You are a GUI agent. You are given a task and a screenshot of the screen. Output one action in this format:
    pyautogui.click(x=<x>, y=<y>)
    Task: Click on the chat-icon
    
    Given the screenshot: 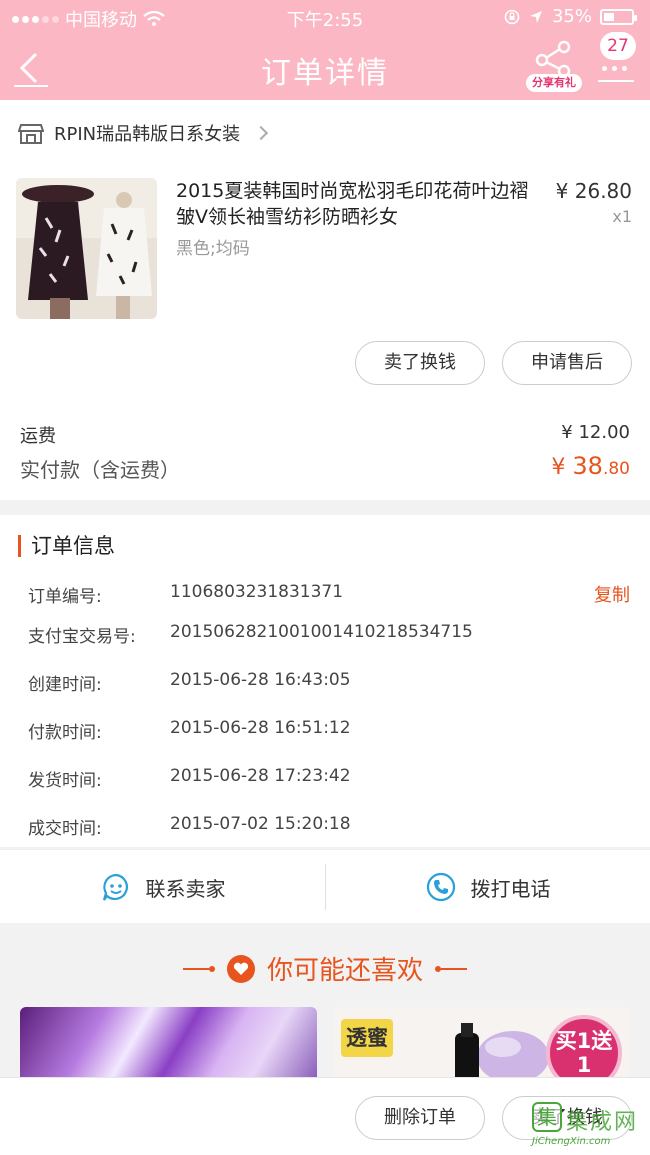 What is the action you would take?
    pyautogui.click(x=115, y=887)
    